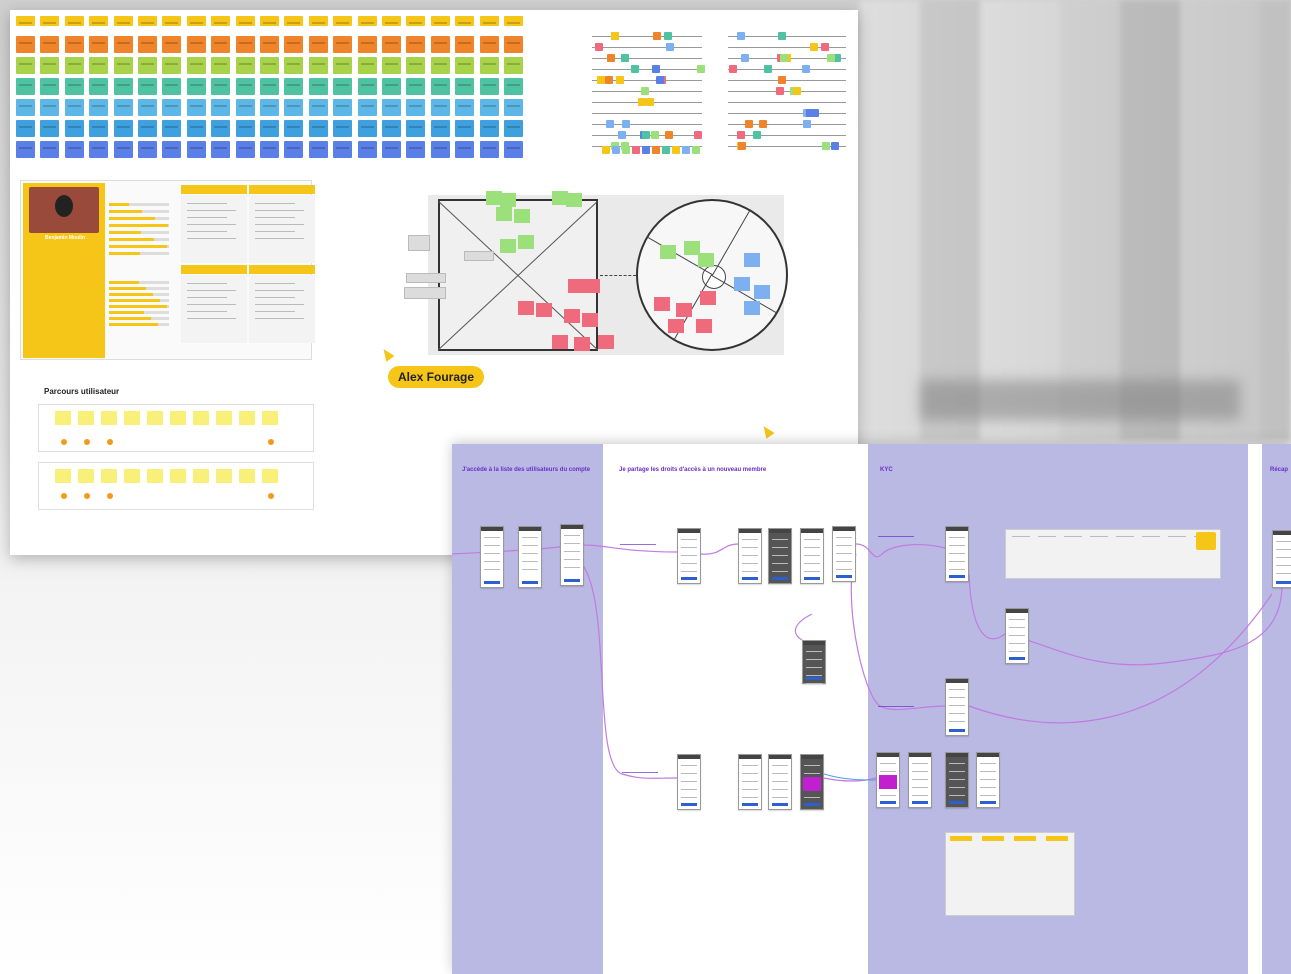 Image resolution: width=1291 pixels, height=974 pixels. Describe the element at coordinates (713, 98) in the screenshot. I see `user-flow-map` at that location.